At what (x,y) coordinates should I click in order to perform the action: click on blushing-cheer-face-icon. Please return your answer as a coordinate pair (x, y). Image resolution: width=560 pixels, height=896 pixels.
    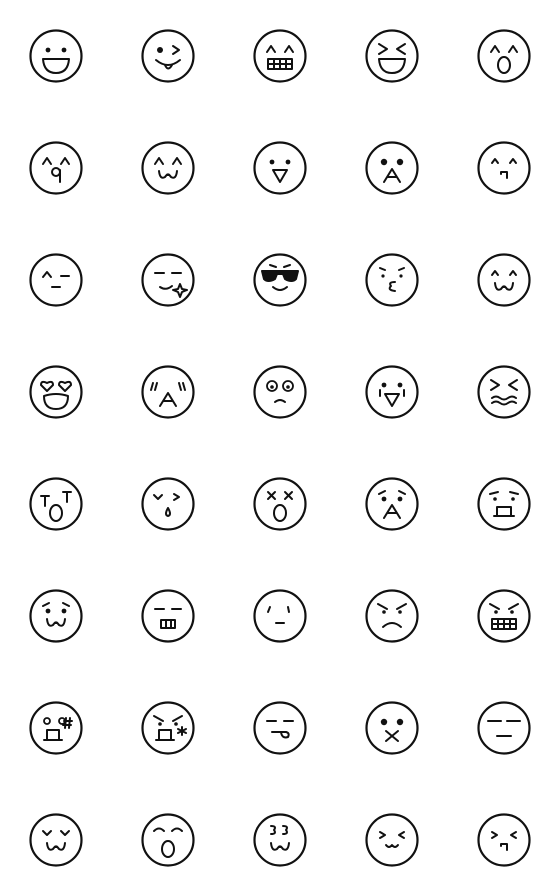
    Looking at the image, I should click on (168, 392).